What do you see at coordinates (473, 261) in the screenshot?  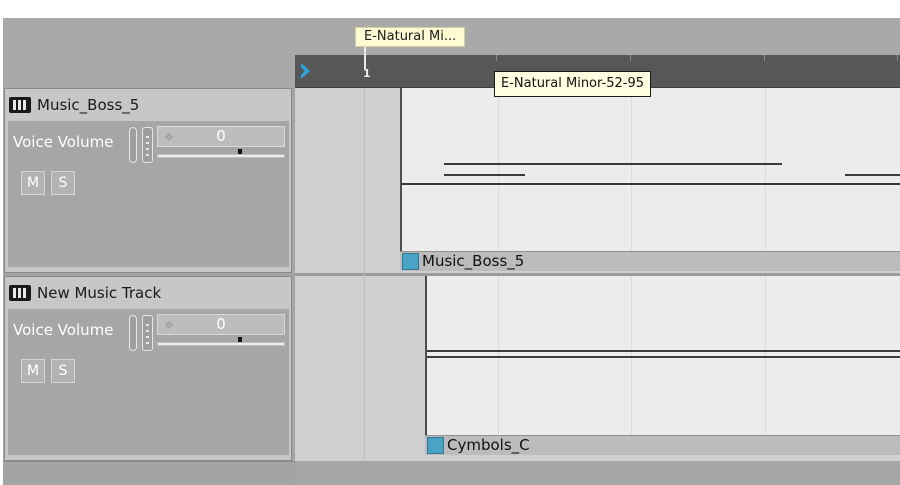 I see `clip-name: Music_Boss_5` at bounding box center [473, 261].